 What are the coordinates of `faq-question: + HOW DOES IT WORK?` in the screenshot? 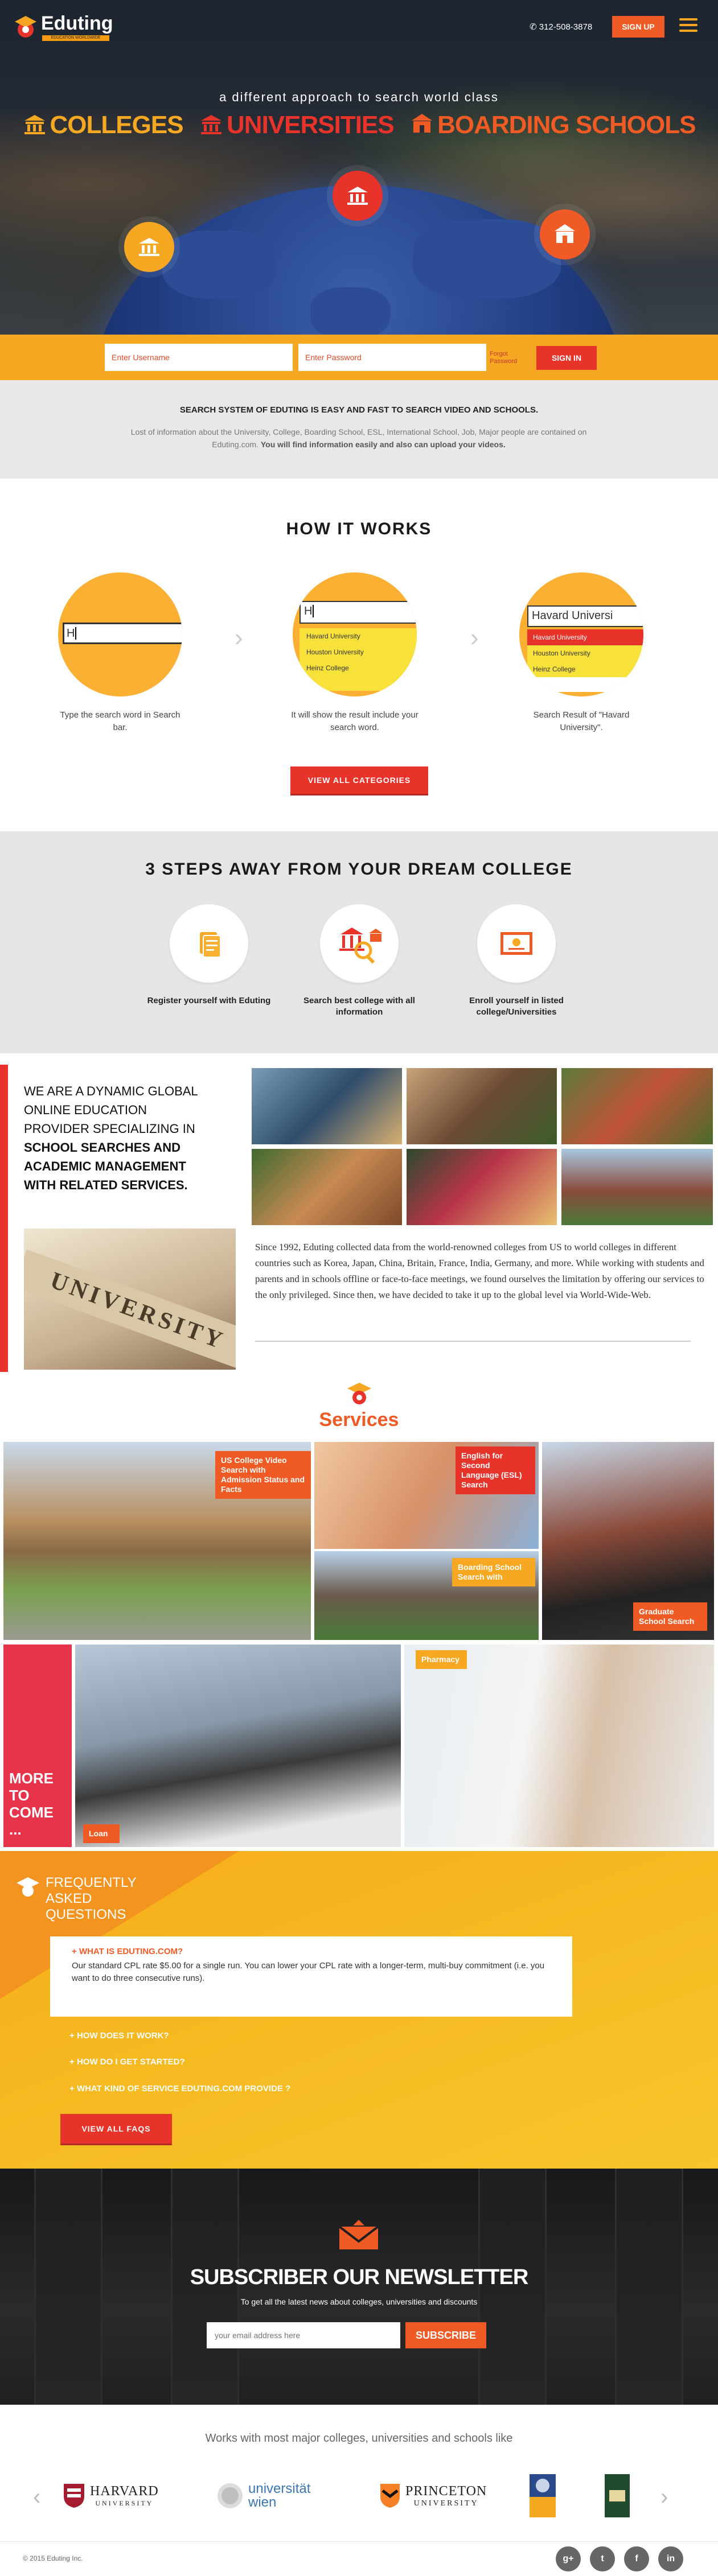 It's located at (119, 2036).